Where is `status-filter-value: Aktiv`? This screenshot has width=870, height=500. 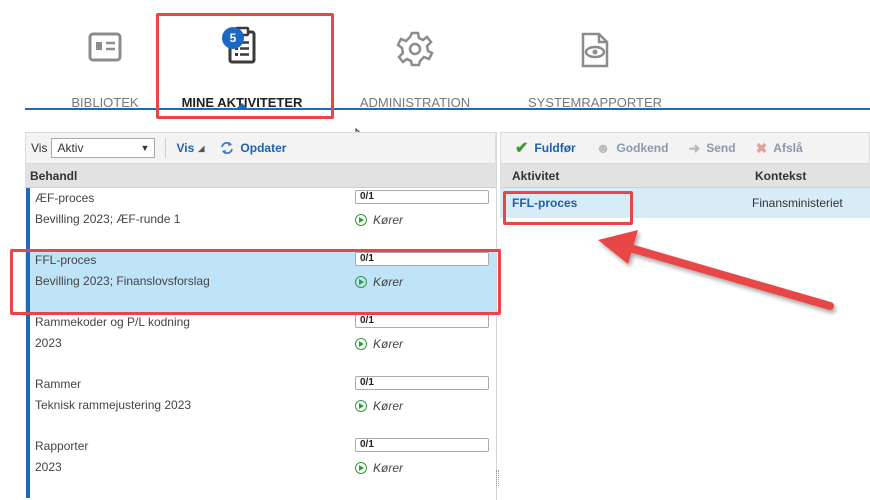
status-filter-value: Aktiv is located at coordinates (70, 148).